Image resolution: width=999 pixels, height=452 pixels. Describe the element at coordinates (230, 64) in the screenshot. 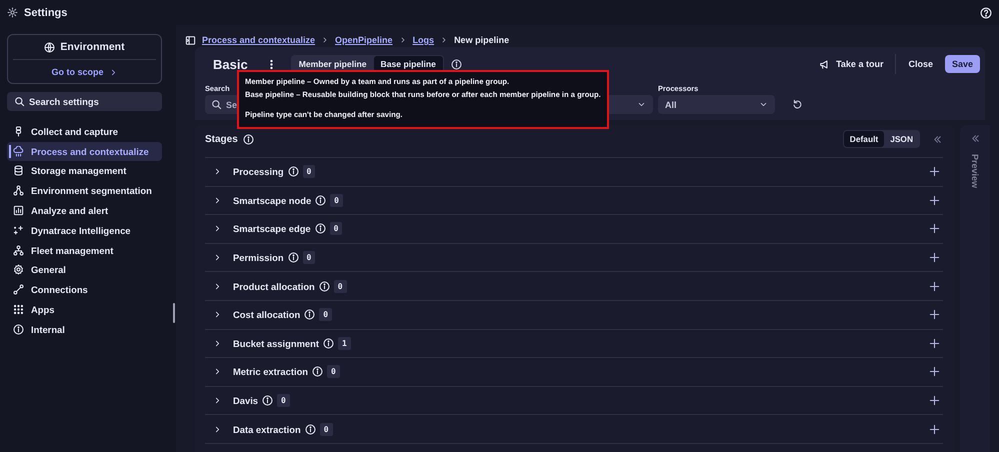

I see `pipeline-title: Basic` at that location.